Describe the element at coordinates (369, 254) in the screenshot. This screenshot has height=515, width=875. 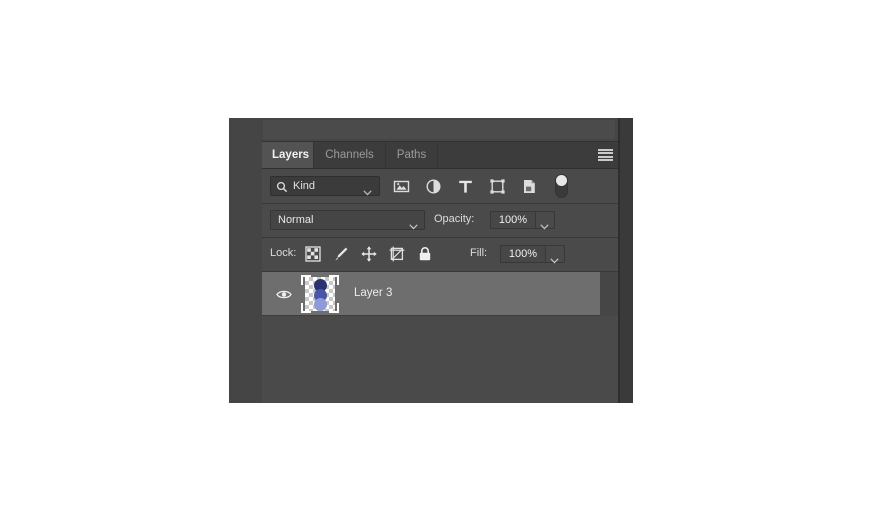
I see `lock-position-icon` at that location.